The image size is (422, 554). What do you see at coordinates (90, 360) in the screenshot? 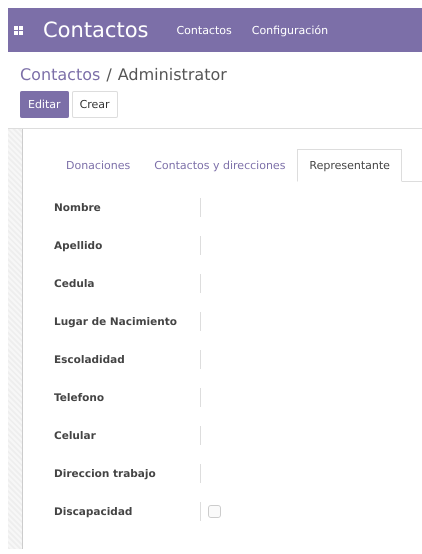
I see `field-label: Escoladidad` at bounding box center [90, 360].